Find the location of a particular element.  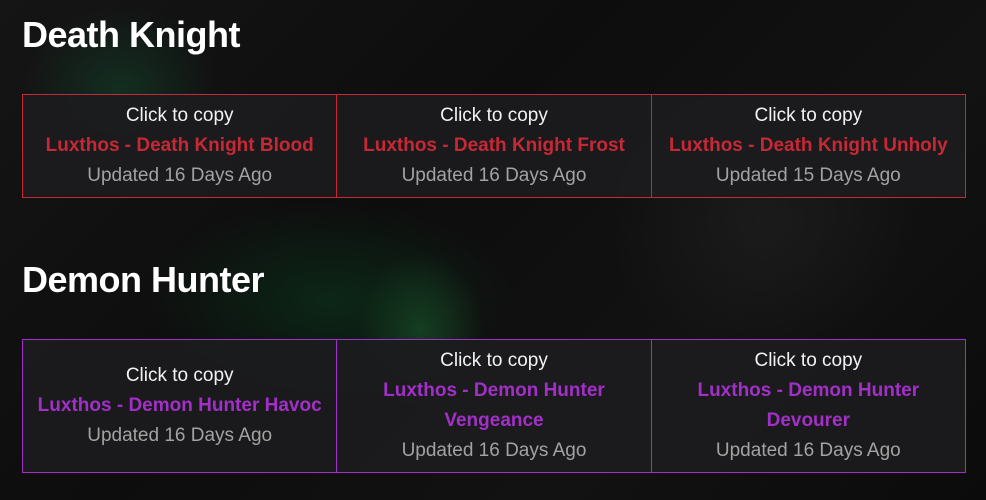

updated-label: Updated 15 Days Ago is located at coordinates (808, 175).